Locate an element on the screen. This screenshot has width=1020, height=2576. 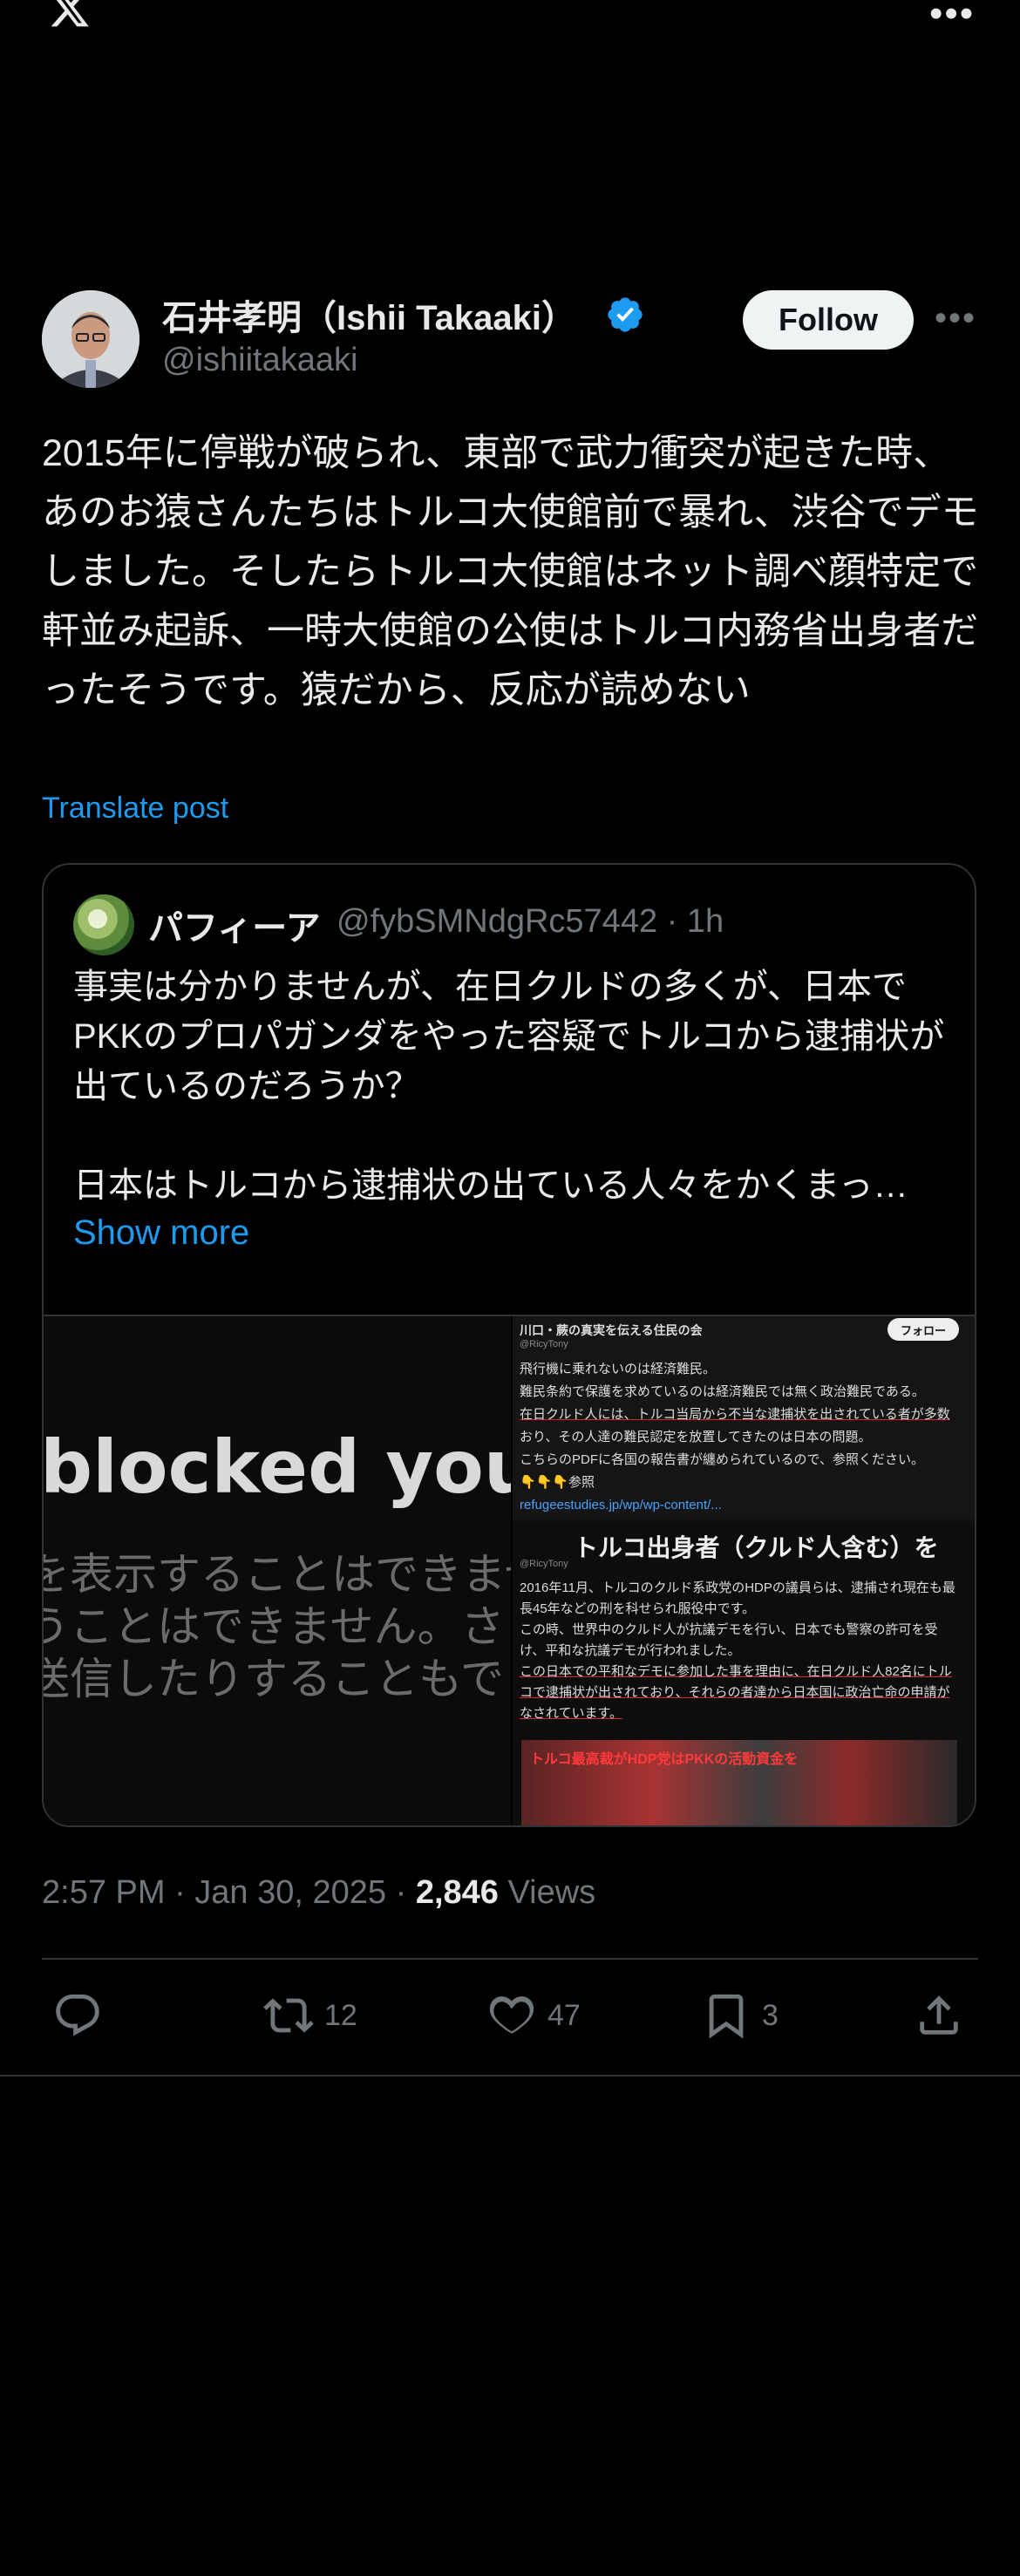
snapshot-follow-button: フォロー is located at coordinates (923, 1329).